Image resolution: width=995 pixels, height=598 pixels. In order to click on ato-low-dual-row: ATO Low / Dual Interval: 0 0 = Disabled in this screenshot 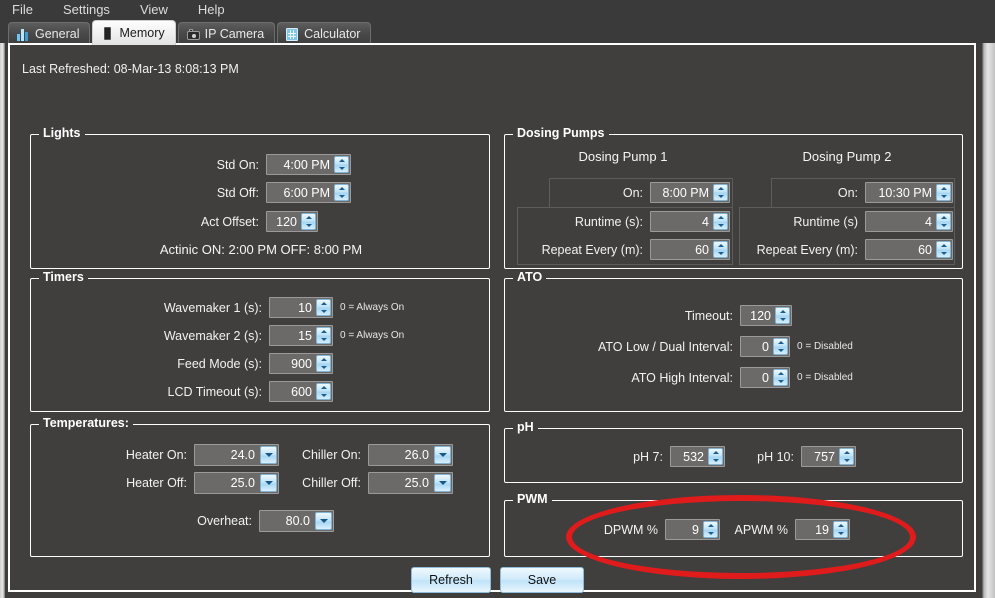, I will do `click(709, 346)`.